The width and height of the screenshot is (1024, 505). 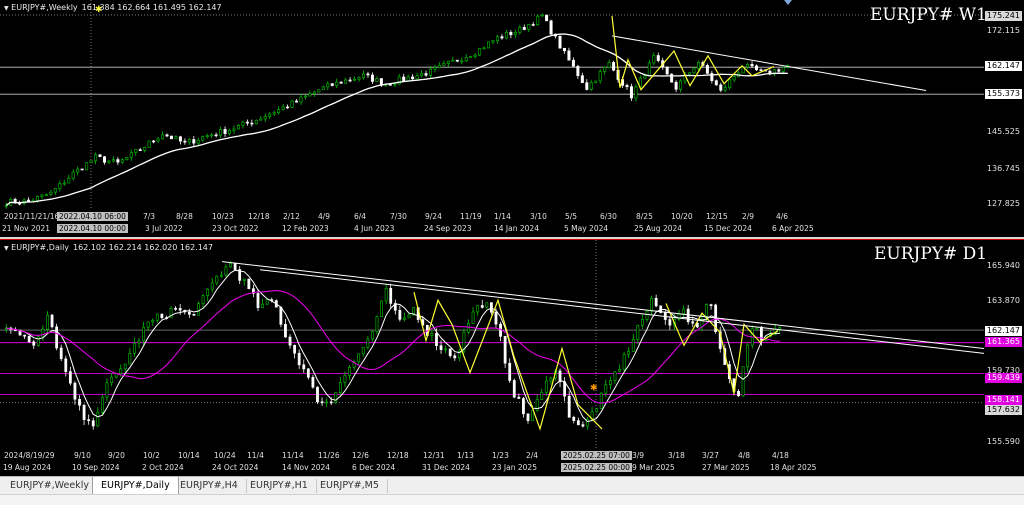 What do you see at coordinates (255, 455) in the screenshot?
I see `daily-date-tick: 11/4` at bounding box center [255, 455].